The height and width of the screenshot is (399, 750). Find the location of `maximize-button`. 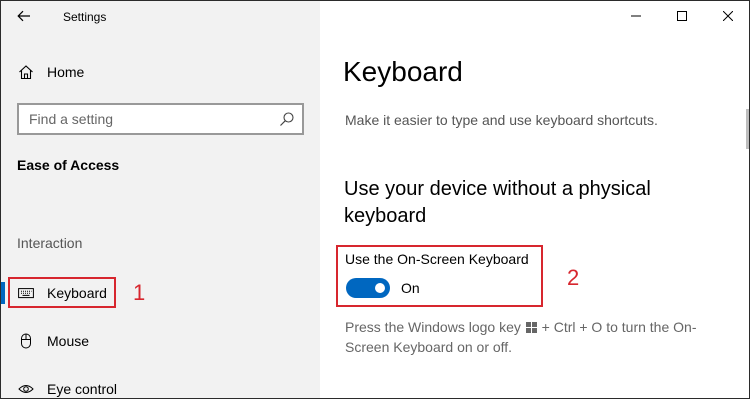

maximize-button is located at coordinates (682, 16).